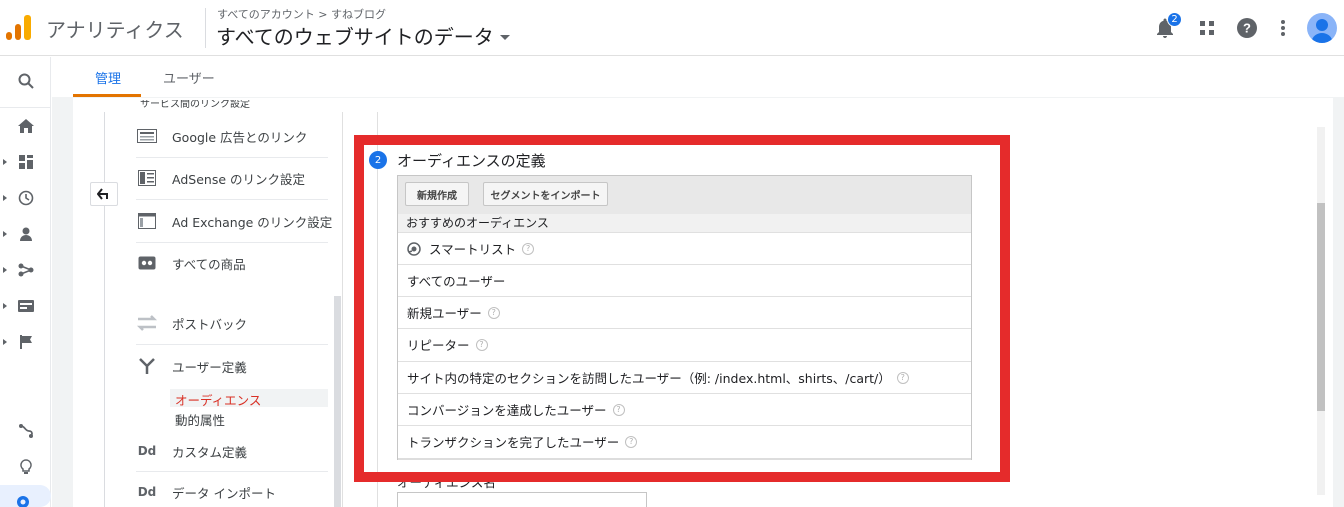 This screenshot has width=1344, height=507. What do you see at coordinates (195, 105) in the screenshot?
I see `section-heading-cut: サービス間のリンク設定` at bounding box center [195, 105].